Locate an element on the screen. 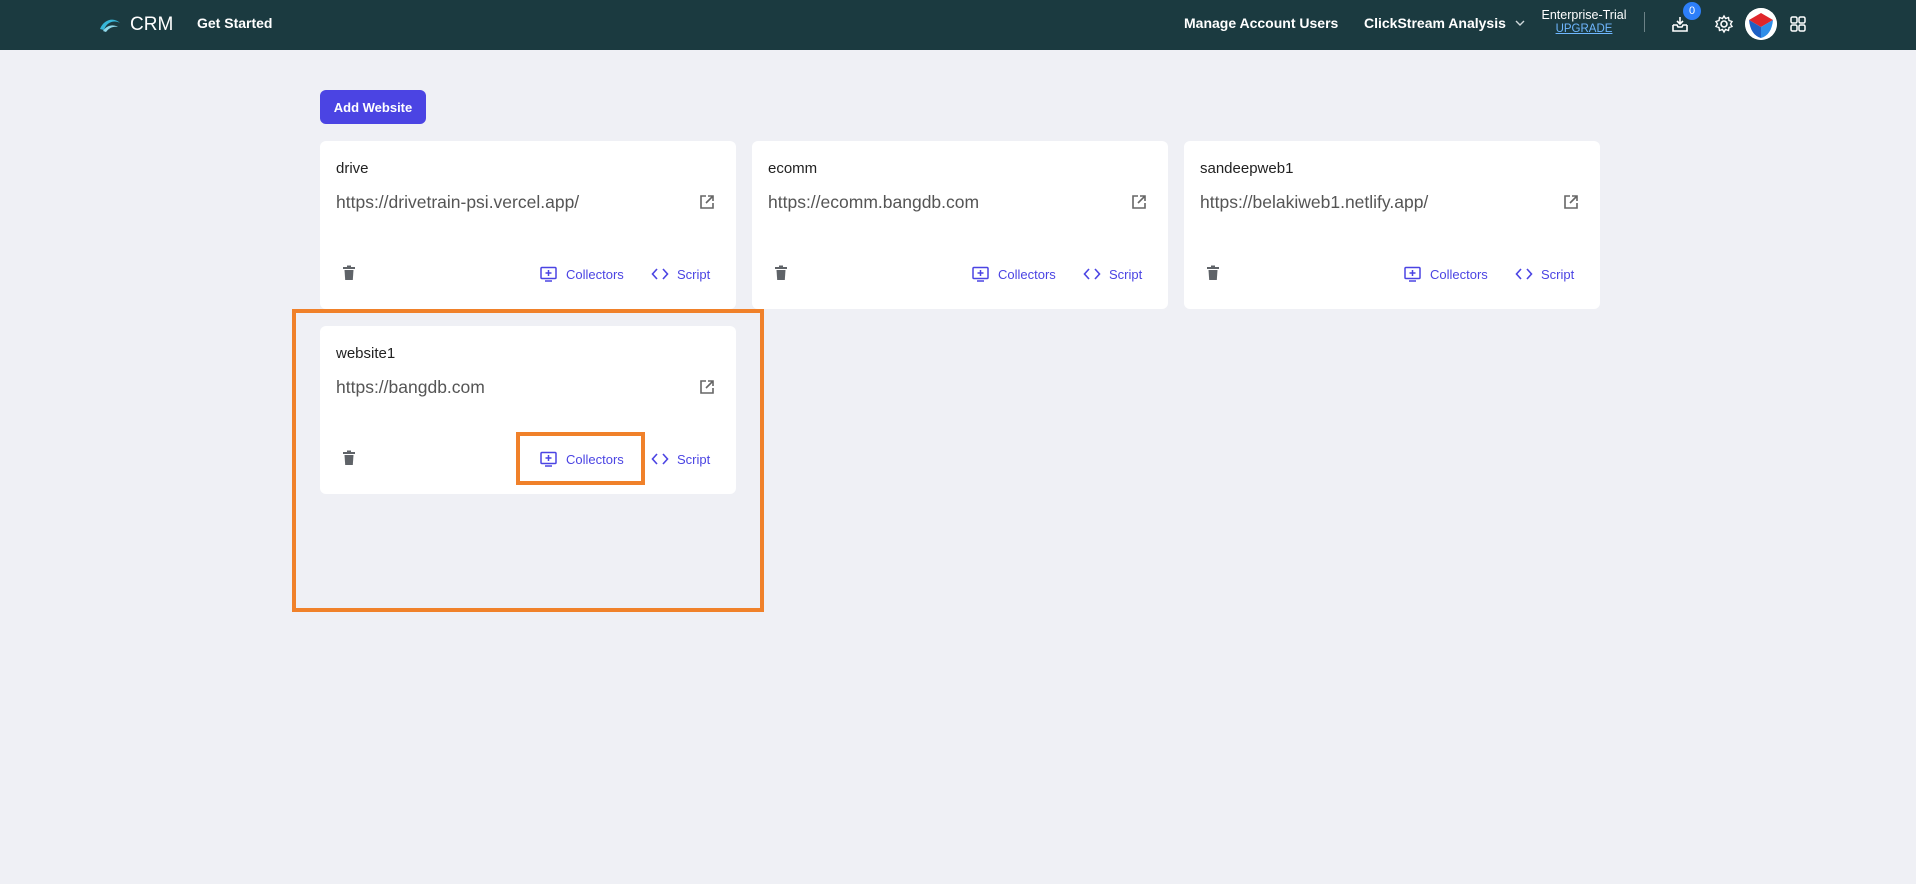  app-switcher: ClickStream Analysis is located at coordinates (1445, 23).